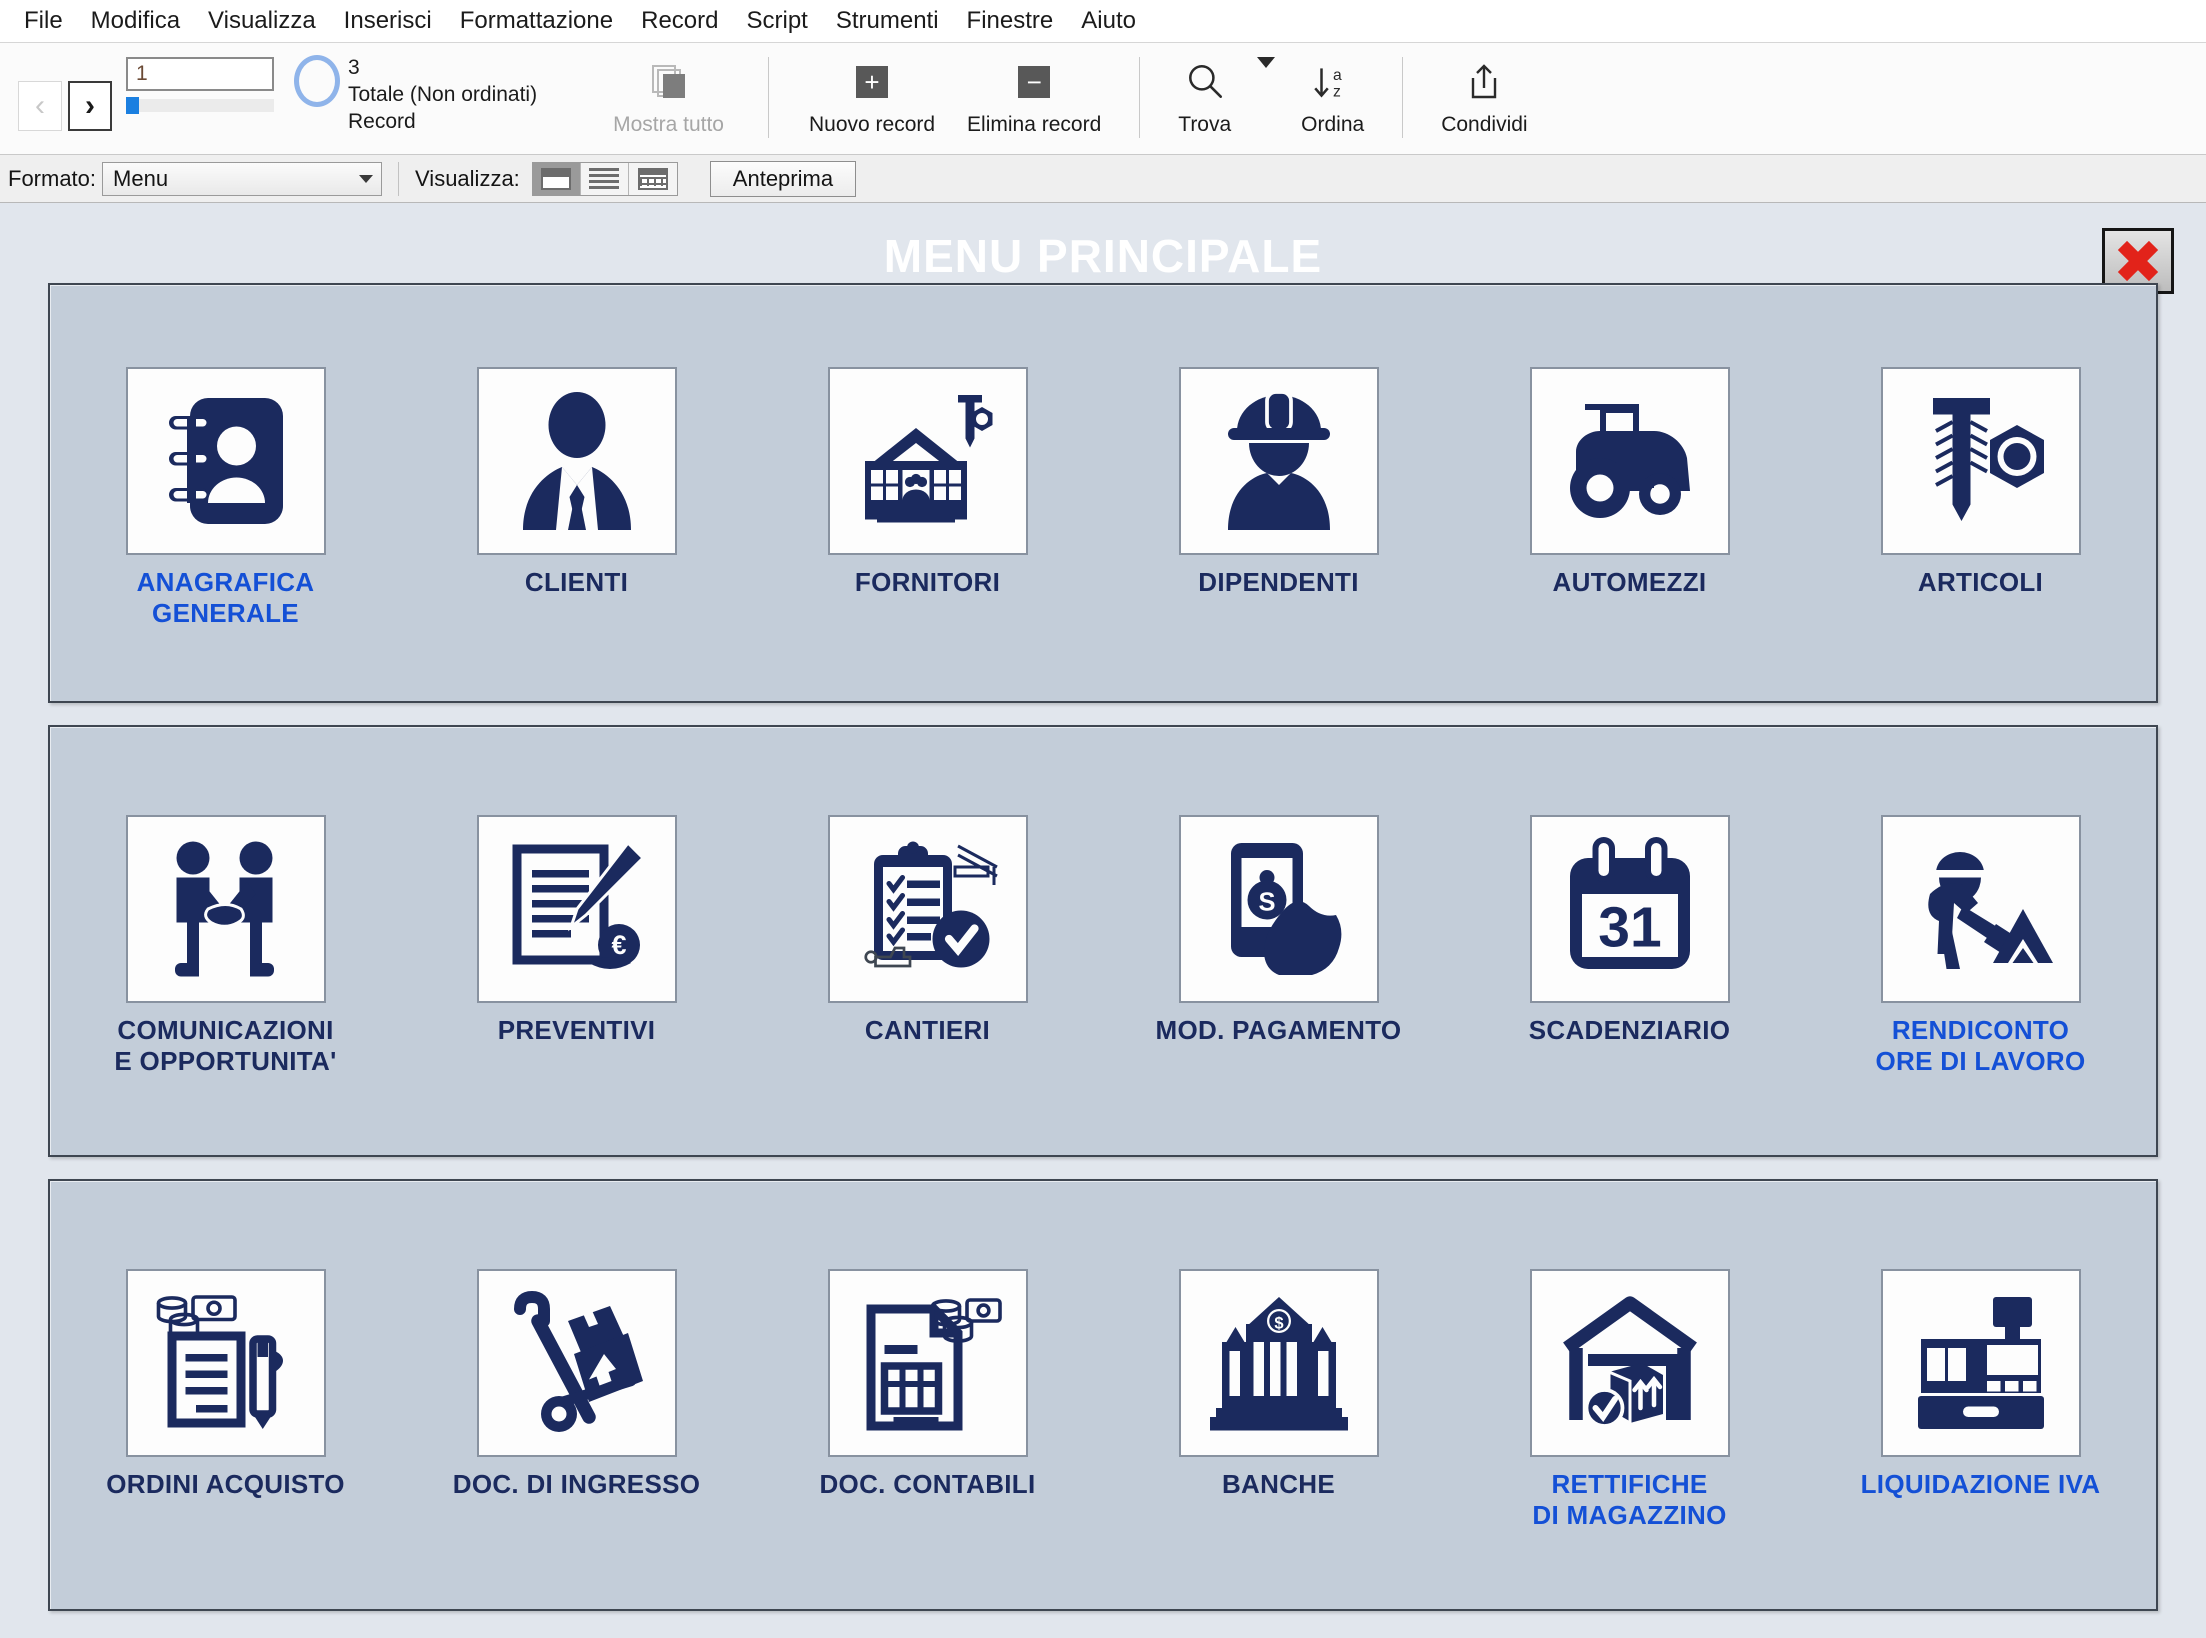 The width and height of the screenshot is (2206, 1638). I want to click on record-sort-status: Totale (Non ordinati), so click(443, 94).